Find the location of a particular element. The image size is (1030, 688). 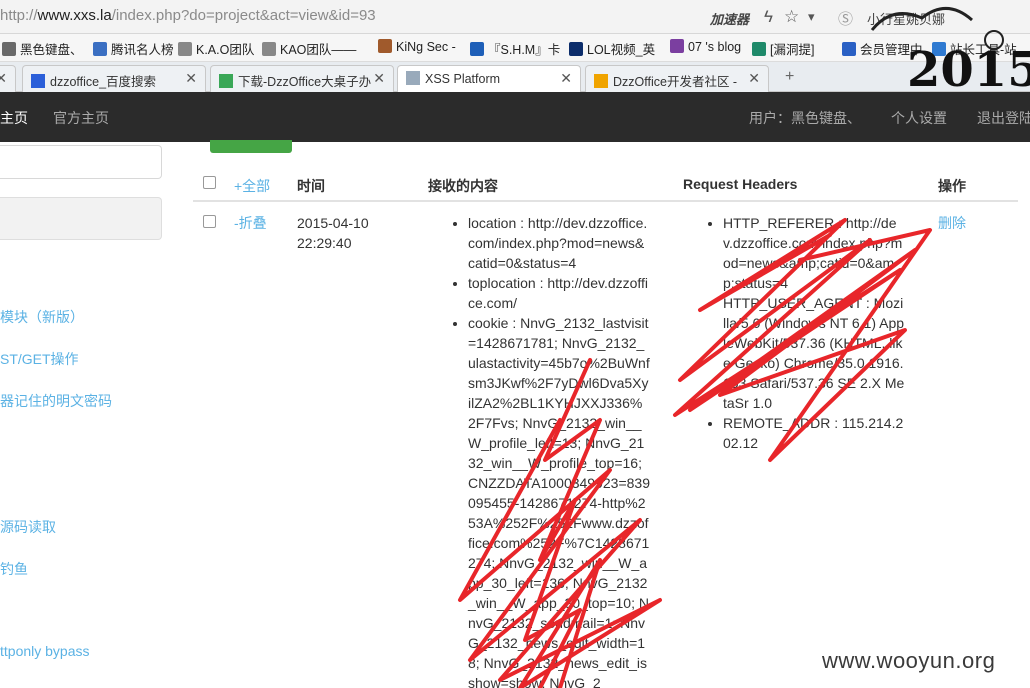

lightning-icon: ϟ is located at coordinates (768, 17).